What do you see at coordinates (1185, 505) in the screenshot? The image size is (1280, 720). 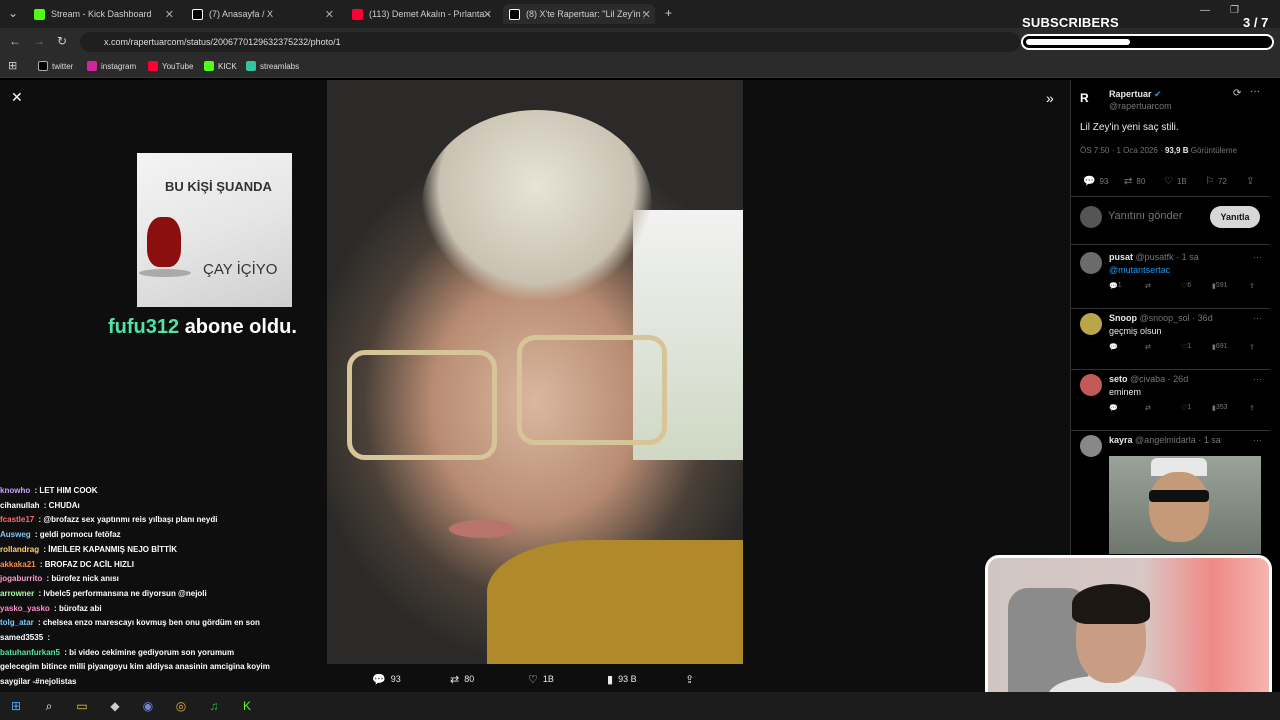 I see `reply-media` at bounding box center [1185, 505].